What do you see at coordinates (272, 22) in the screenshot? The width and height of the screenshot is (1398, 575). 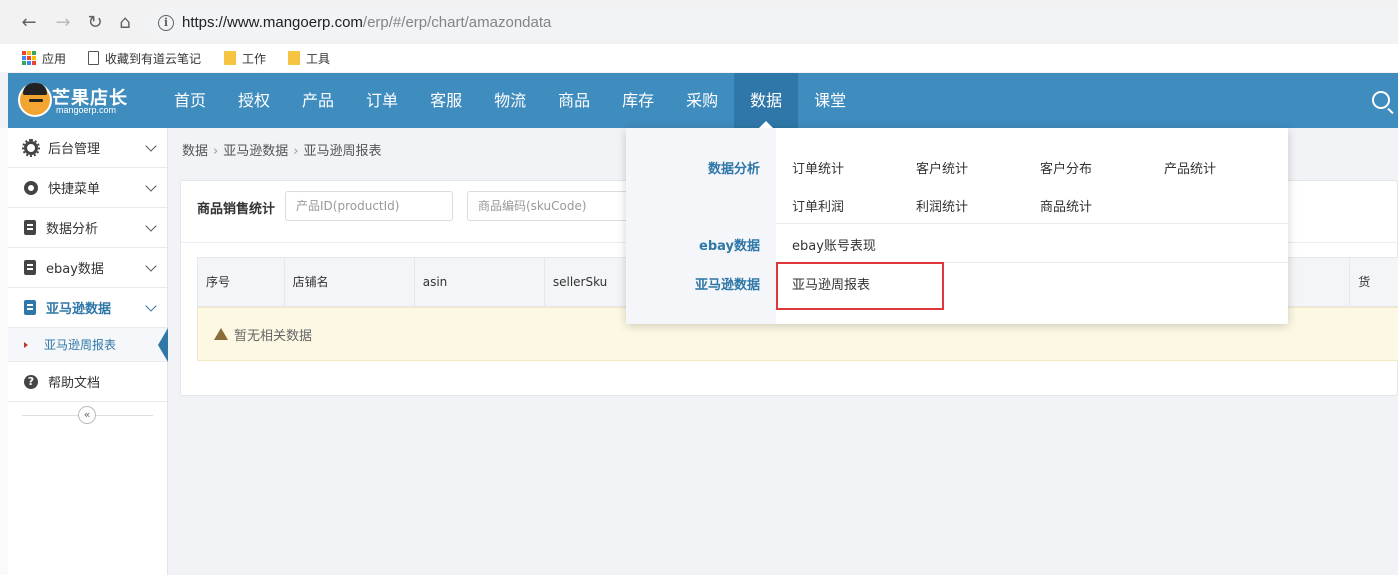 I see `url-base: https://www.mangoerp.com` at bounding box center [272, 22].